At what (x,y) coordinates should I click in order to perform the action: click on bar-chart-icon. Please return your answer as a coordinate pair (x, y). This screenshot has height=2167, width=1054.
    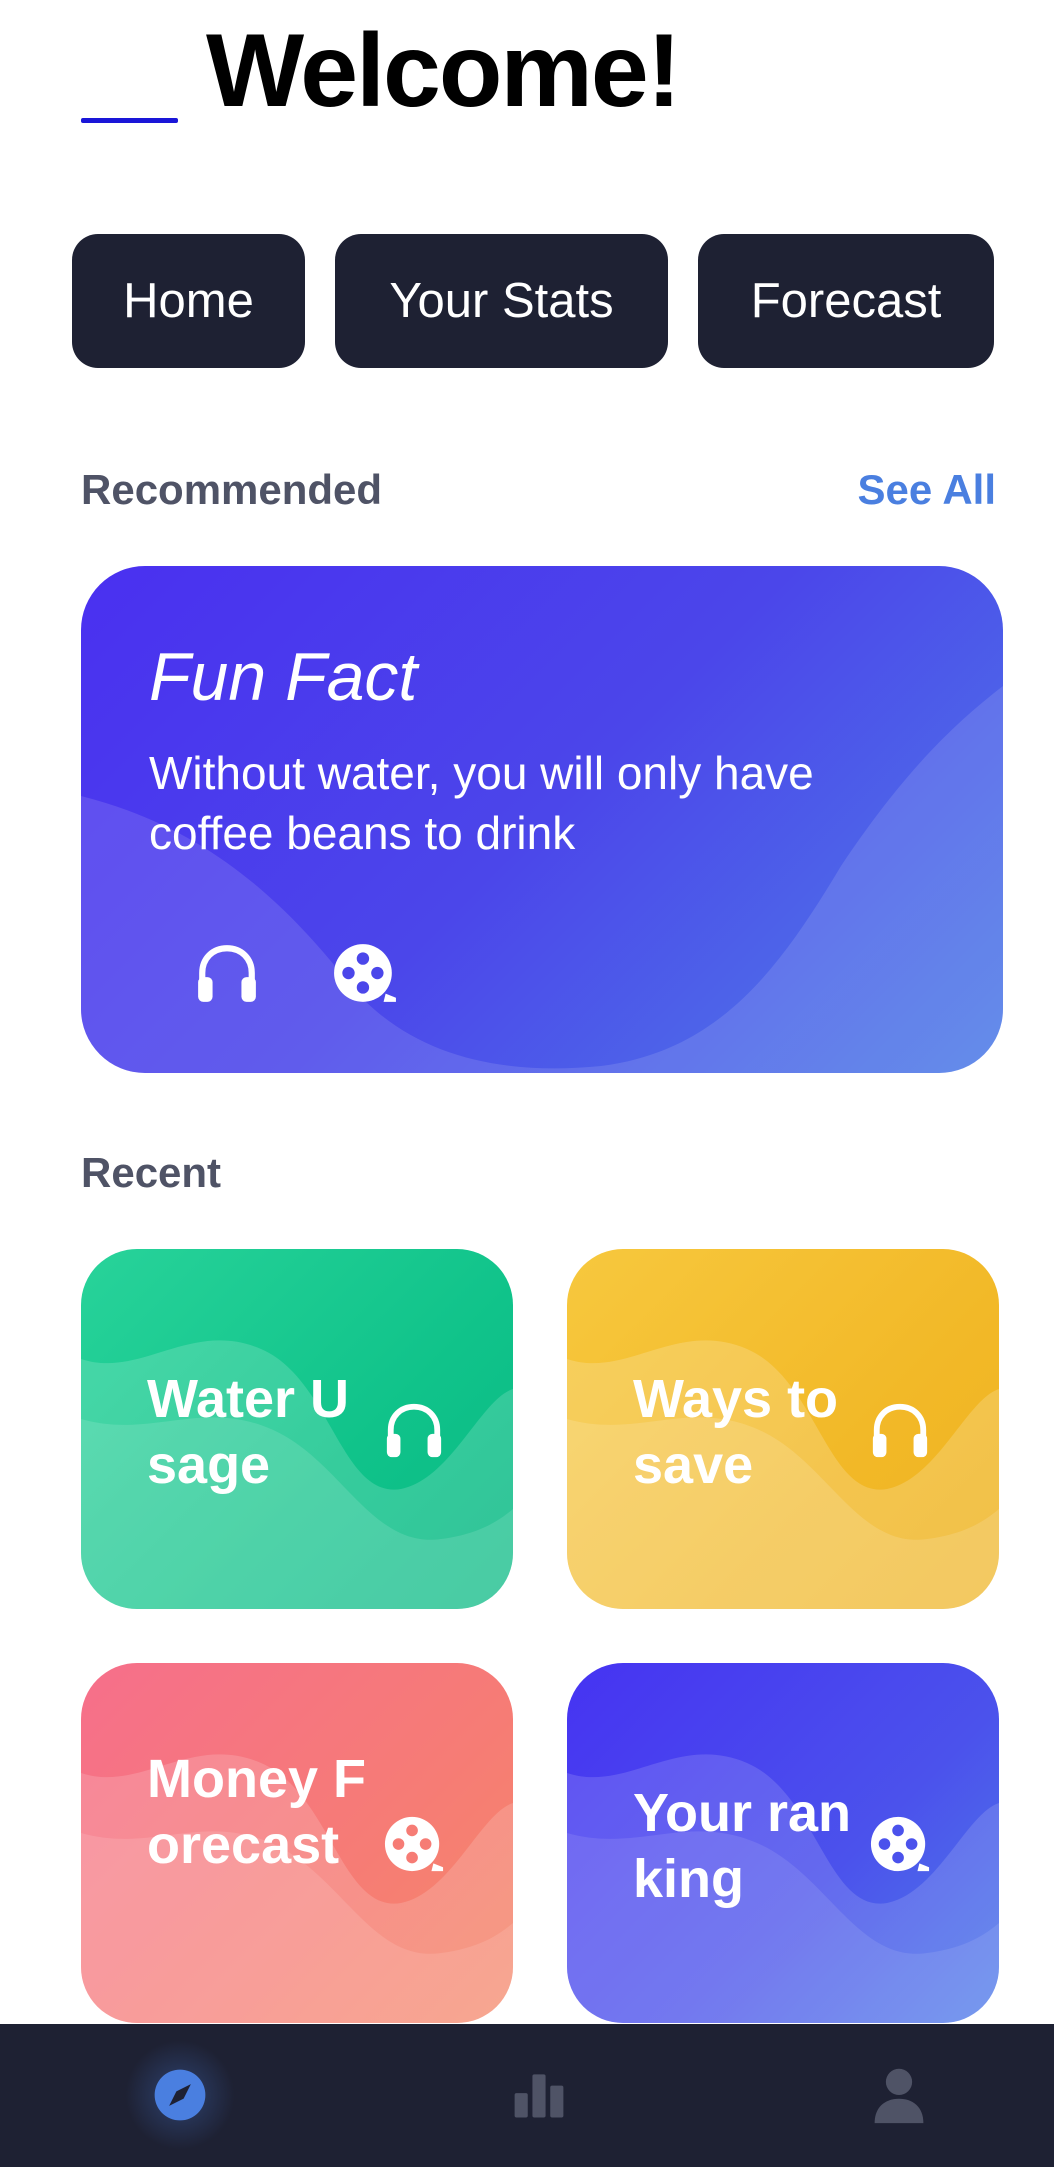
    Looking at the image, I should click on (539, 2095).